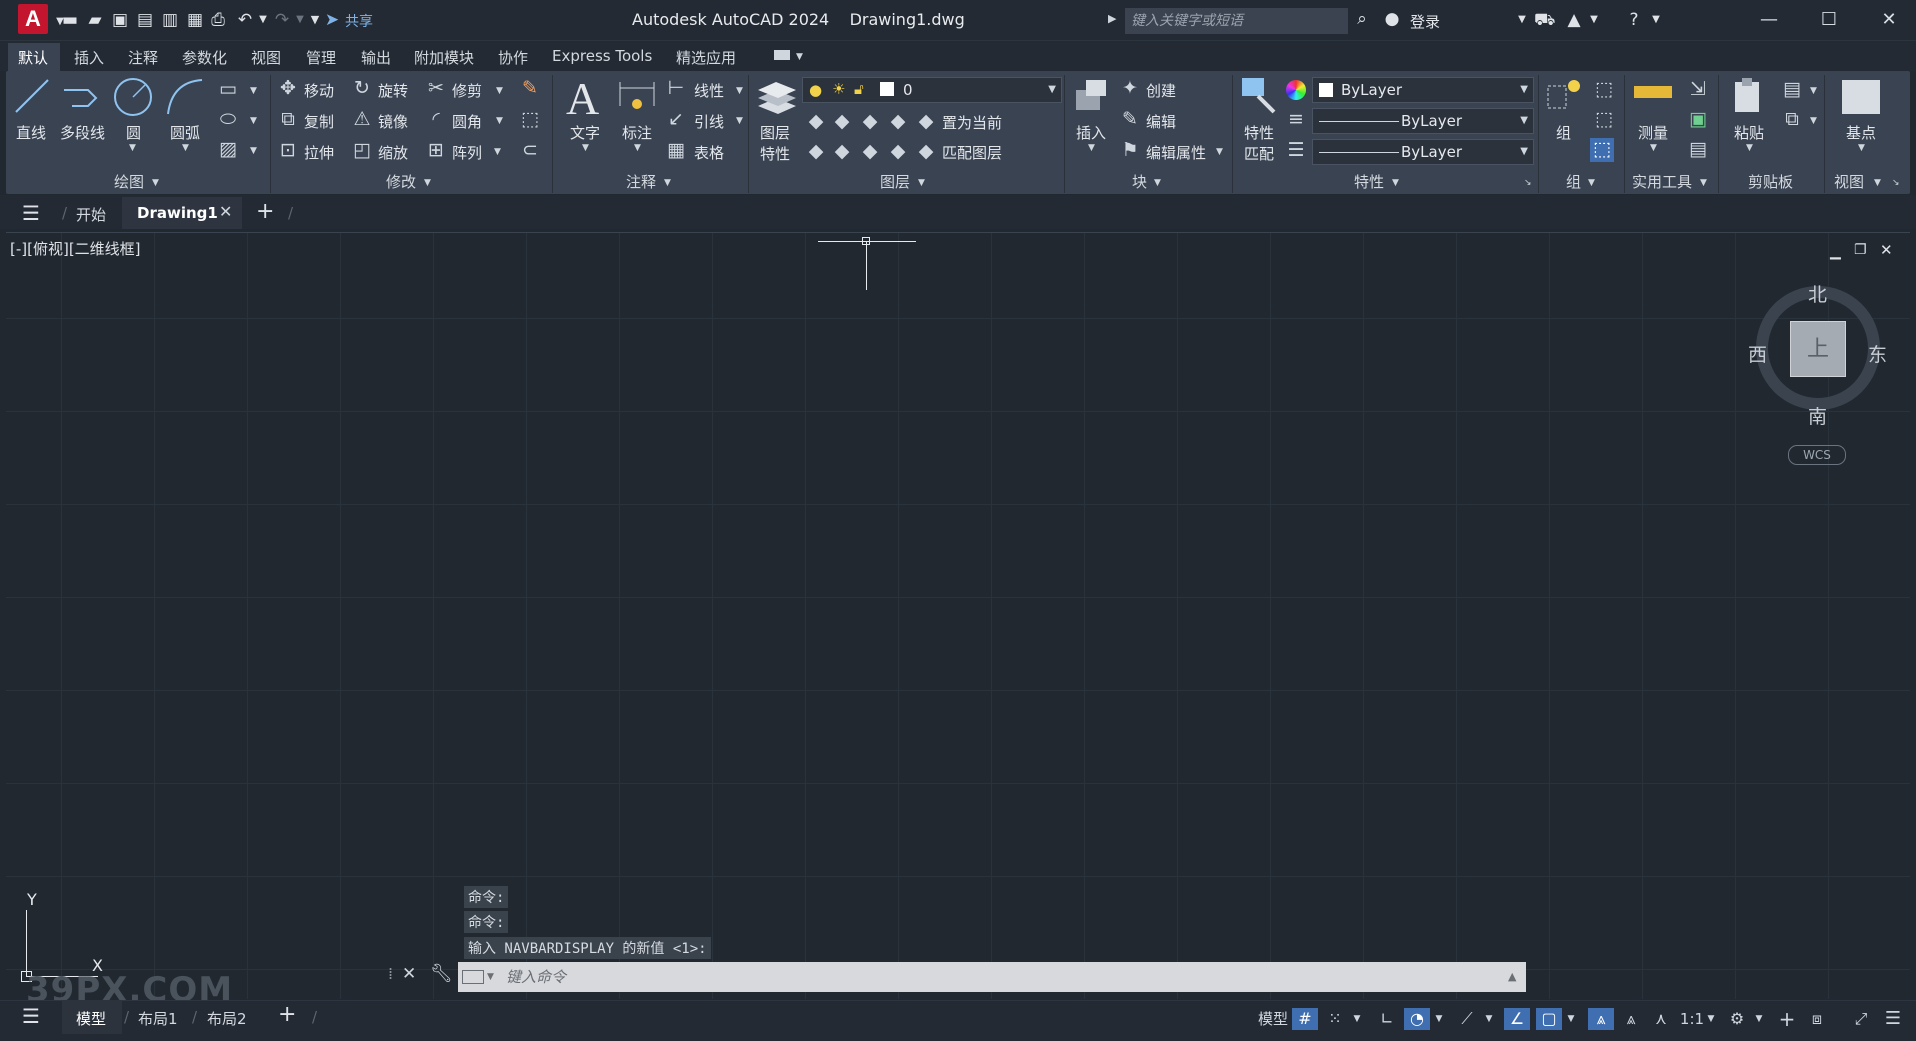 Image resolution: width=1916 pixels, height=1041 pixels. Describe the element at coordinates (1425, 21) in the screenshot. I see `login-button: 登录` at that location.